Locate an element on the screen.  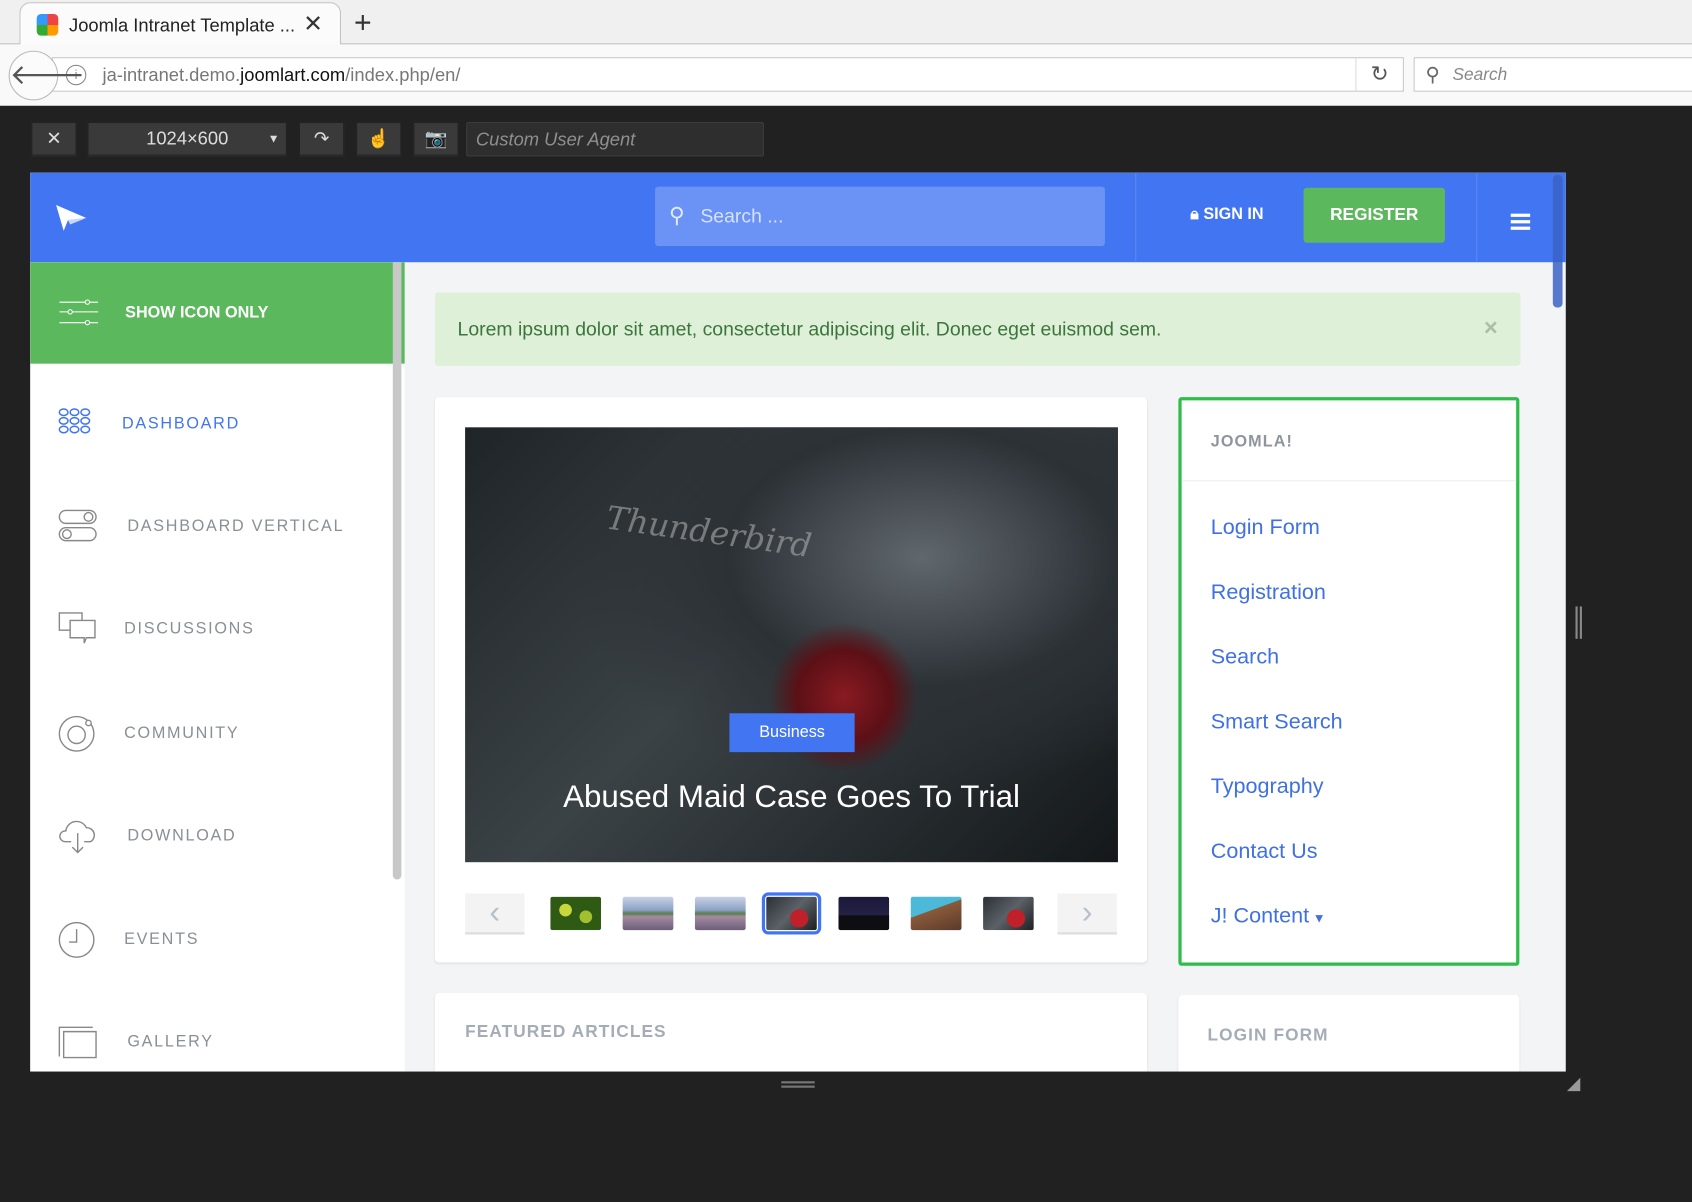
caret-down-icon: ▼ is located at coordinates (1317, 918).